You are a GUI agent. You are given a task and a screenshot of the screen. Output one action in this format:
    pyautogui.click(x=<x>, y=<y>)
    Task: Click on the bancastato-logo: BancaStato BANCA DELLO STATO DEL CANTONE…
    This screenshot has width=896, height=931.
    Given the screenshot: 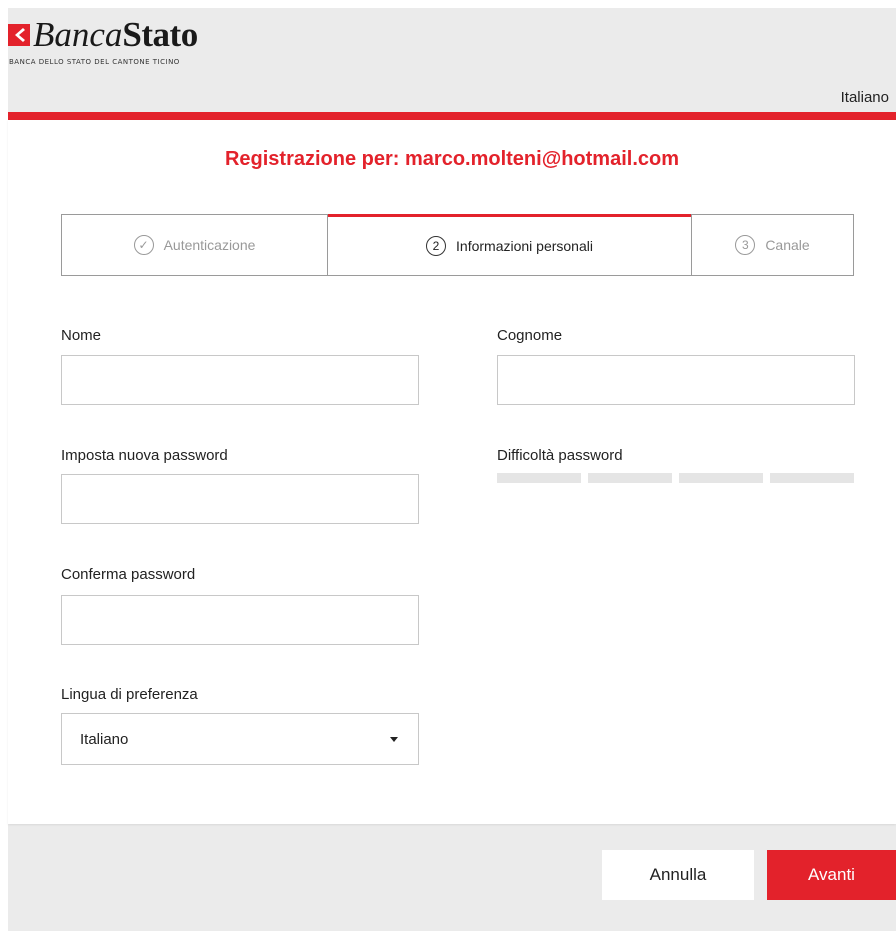 What is the action you would take?
    pyautogui.click(x=103, y=41)
    